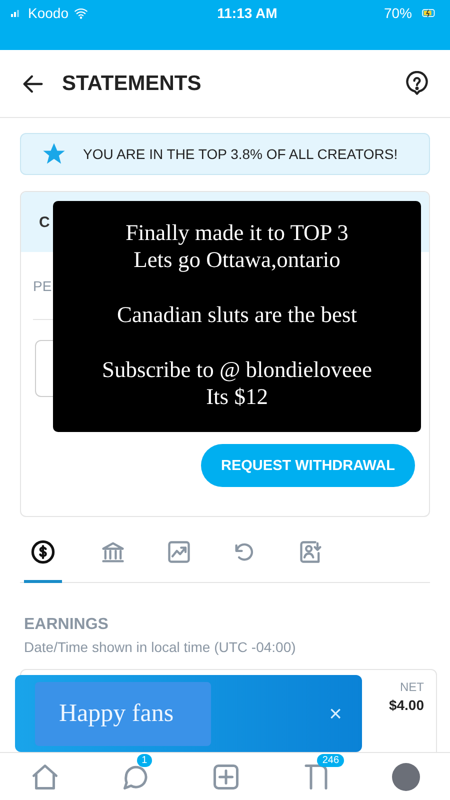  Describe the element at coordinates (398, 13) in the screenshot. I see `battery-percent: 70%` at that location.